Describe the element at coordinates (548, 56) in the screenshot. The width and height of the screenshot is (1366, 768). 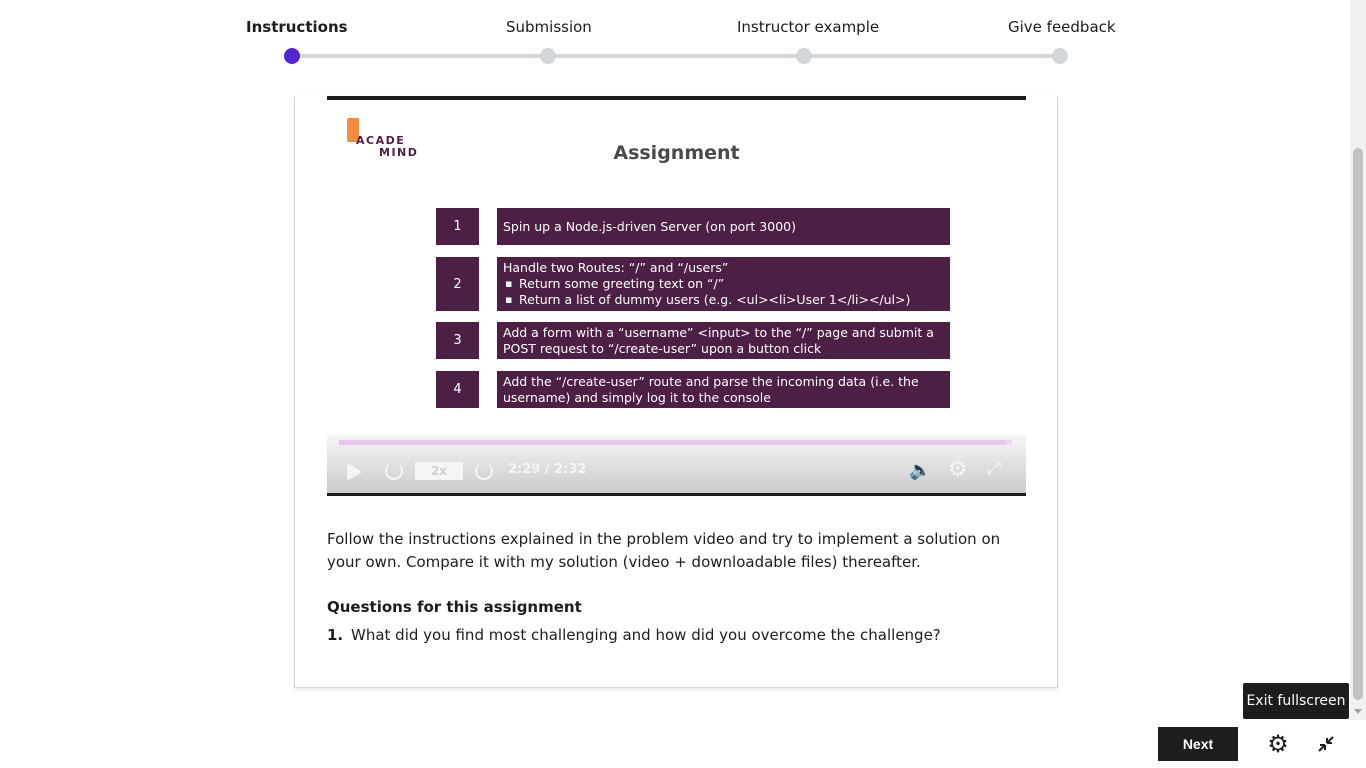
I see `step-dot-submission` at that location.